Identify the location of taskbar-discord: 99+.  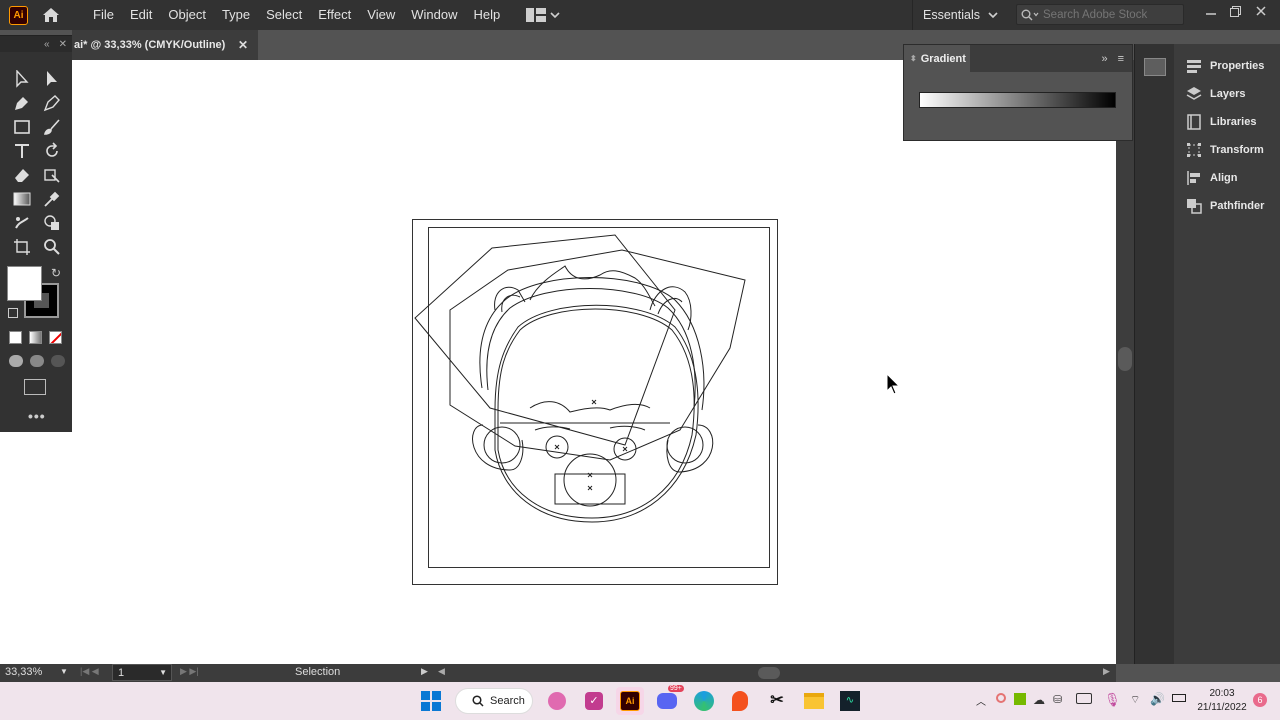
(668, 700).